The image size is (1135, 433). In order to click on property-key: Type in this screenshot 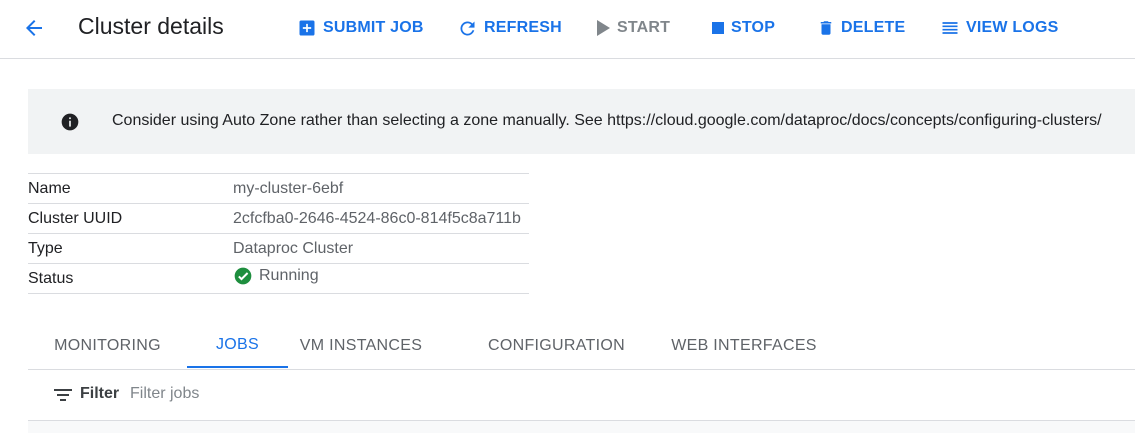, I will do `click(130, 248)`.